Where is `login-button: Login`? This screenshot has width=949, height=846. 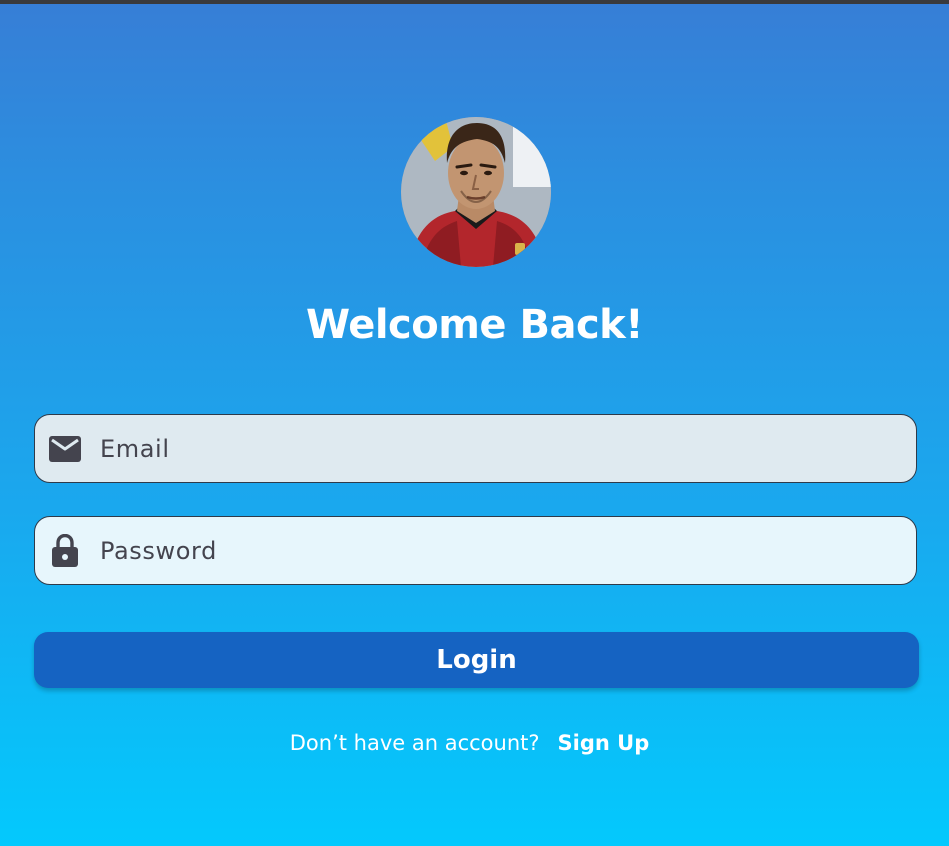
login-button: Login is located at coordinates (476, 660).